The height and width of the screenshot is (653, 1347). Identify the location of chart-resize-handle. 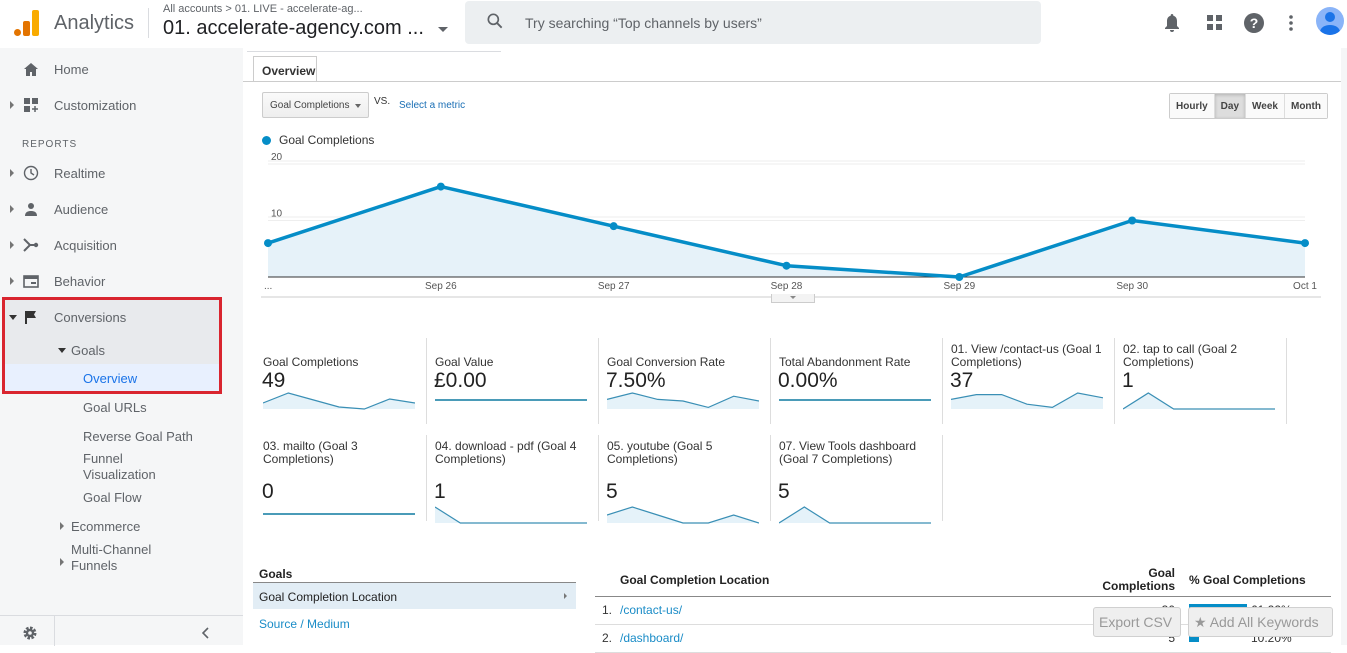
(793, 298).